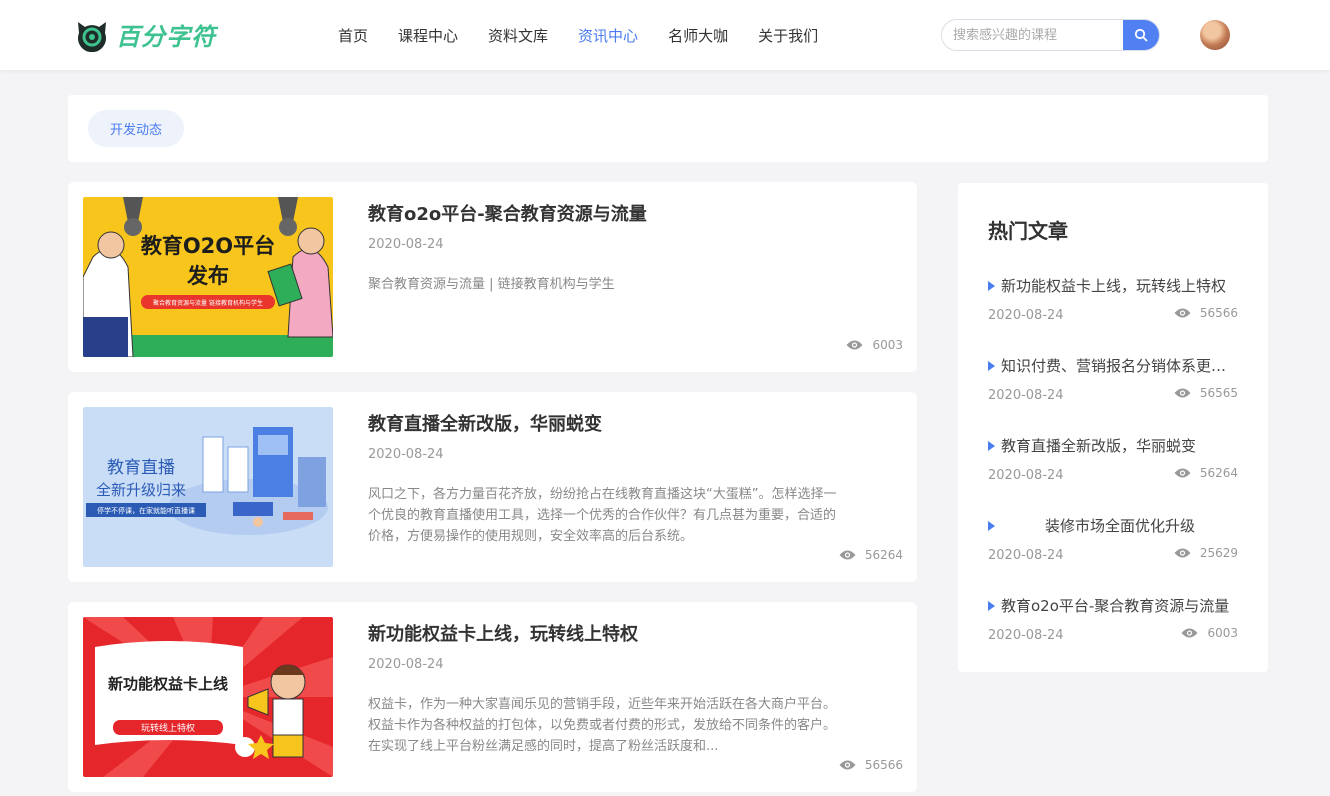  What do you see at coordinates (1113, 305) in the screenshot?
I see `hot-article-item: 新功能权益卡上线，玩转线上特权 2020-08-24 56566` at bounding box center [1113, 305].